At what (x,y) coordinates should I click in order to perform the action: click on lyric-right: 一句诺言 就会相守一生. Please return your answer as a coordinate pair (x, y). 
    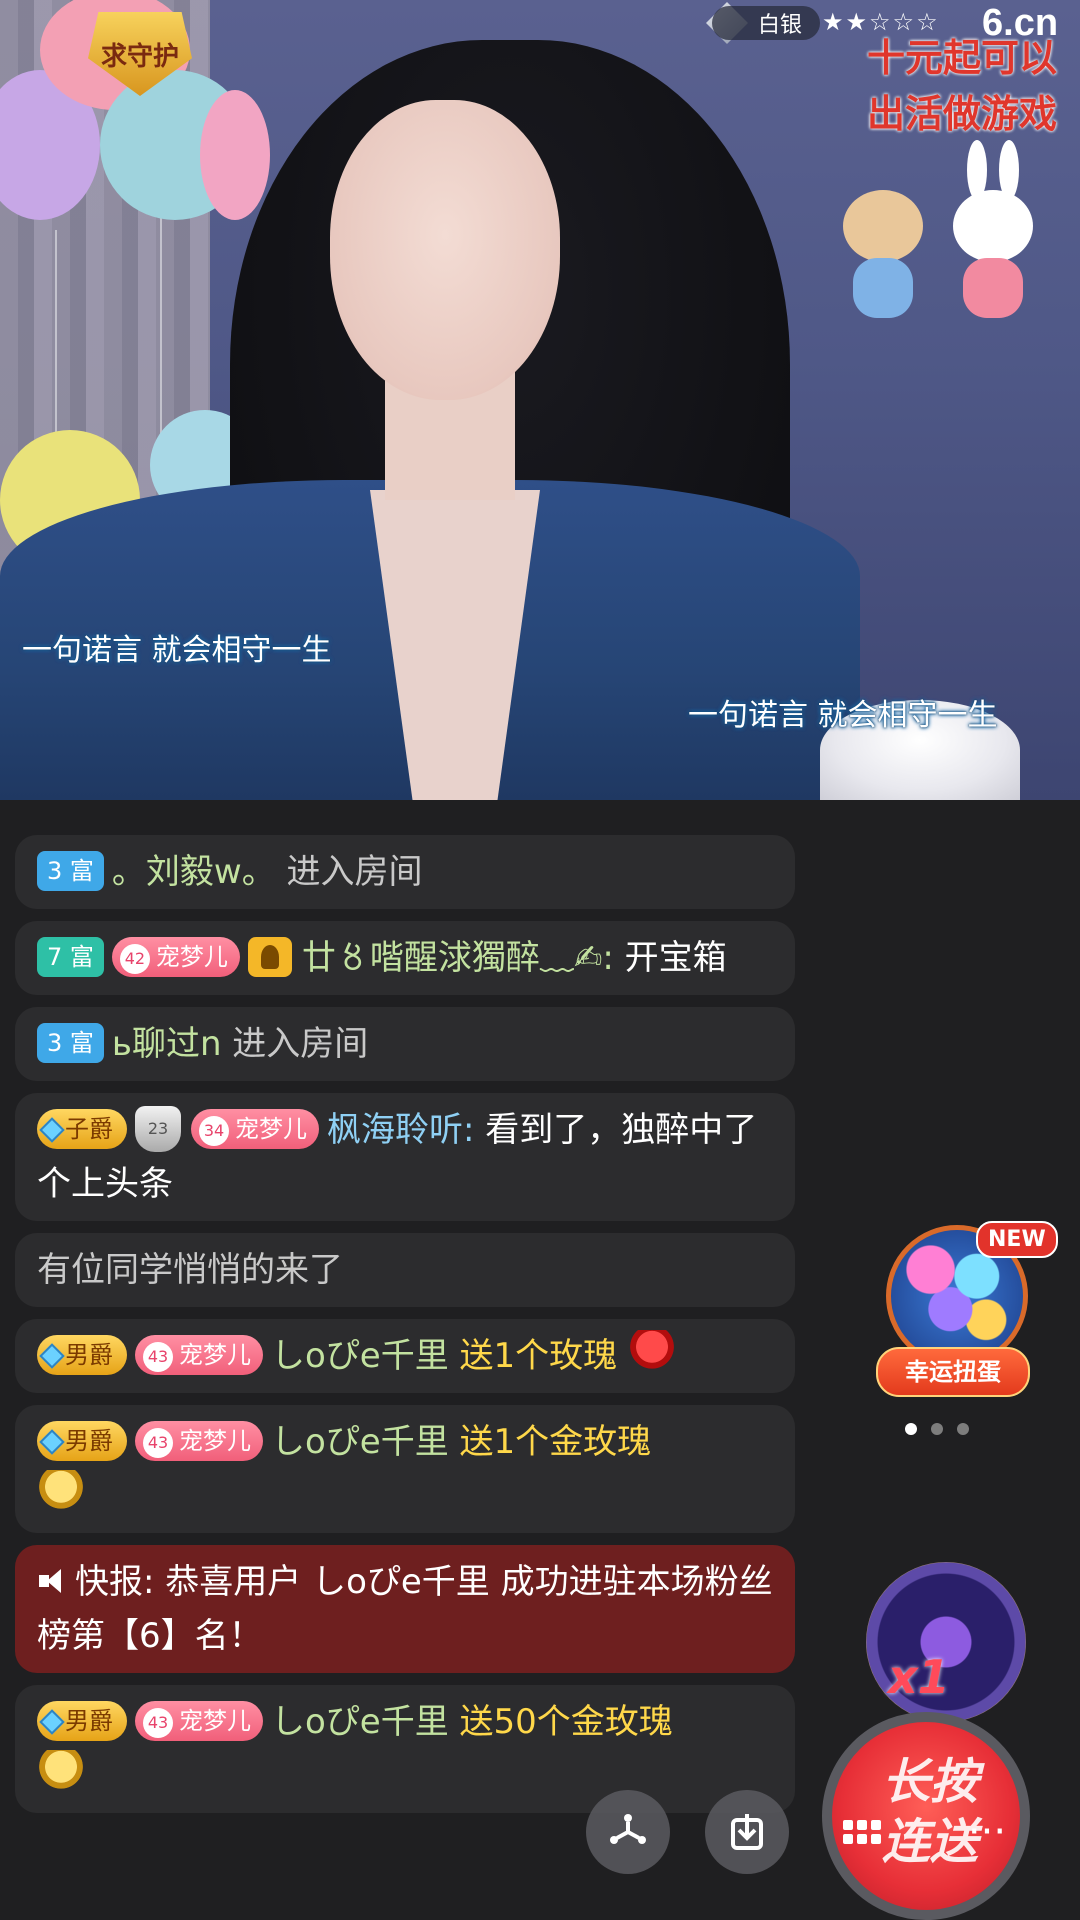
    Looking at the image, I should click on (843, 715).